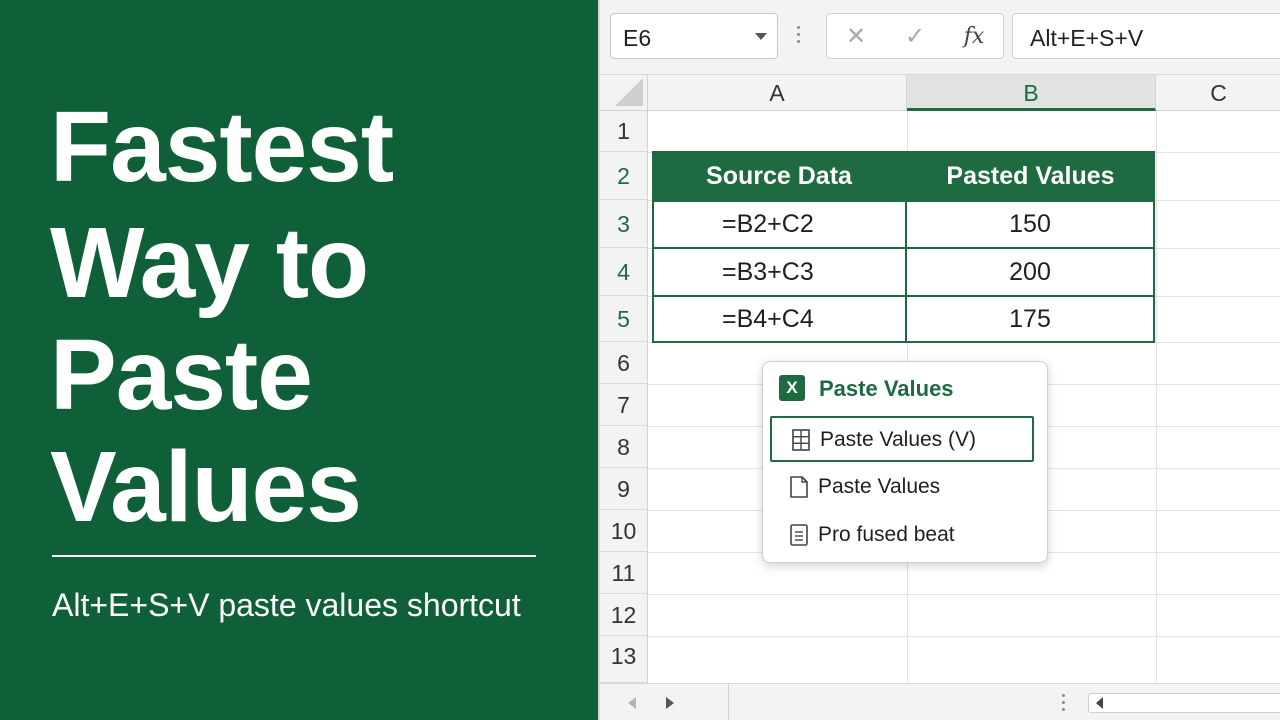  What do you see at coordinates (624, 363) in the screenshot?
I see `row-header: 6` at bounding box center [624, 363].